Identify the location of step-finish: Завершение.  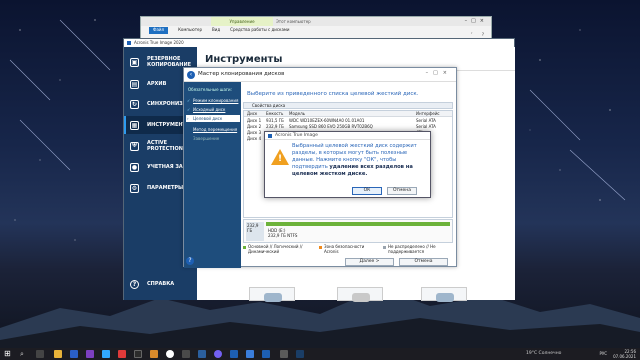
(213, 138).